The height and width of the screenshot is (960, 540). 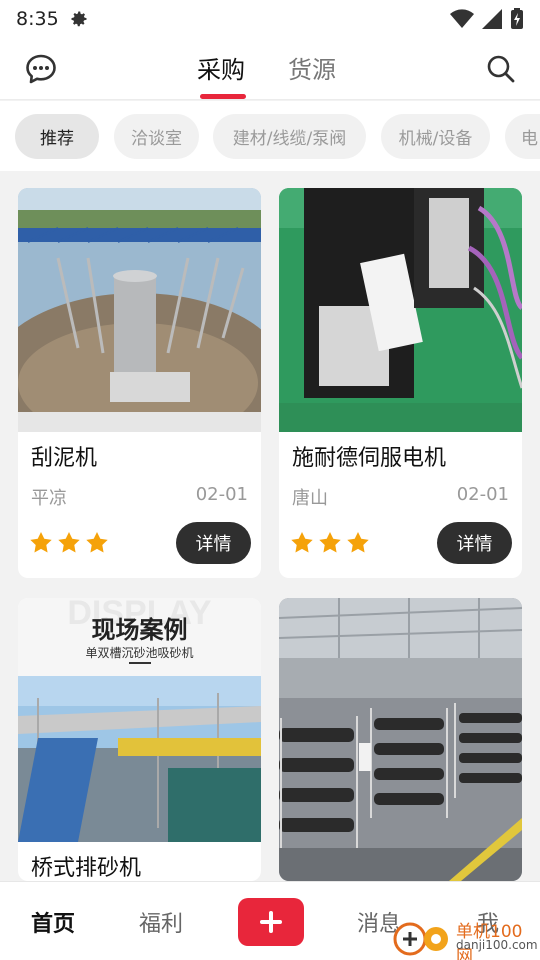 I want to click on status-time: 8:35, so click(x=37, y=19).